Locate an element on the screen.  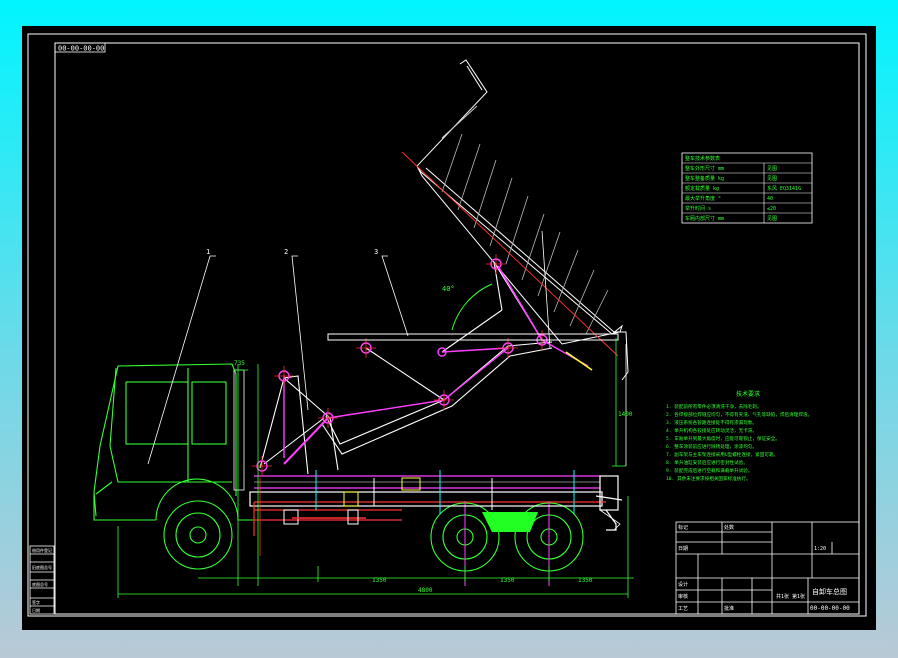
fuel-tank is located at coordinates (351, 499).